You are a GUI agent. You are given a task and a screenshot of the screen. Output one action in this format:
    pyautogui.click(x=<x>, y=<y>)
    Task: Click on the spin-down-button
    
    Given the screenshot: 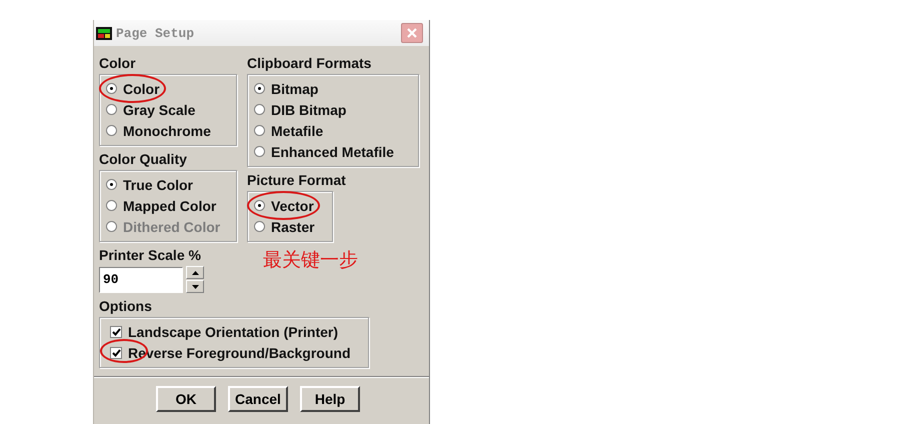 What is the action you would take?
    pyautogui.click(x=195, y=286)
    